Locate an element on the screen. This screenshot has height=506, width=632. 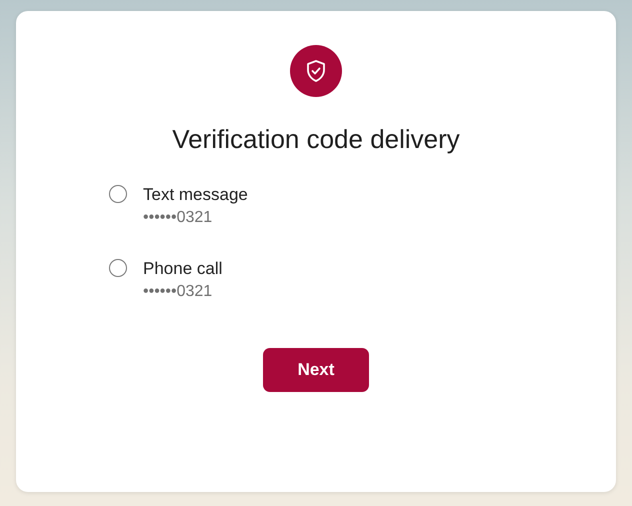
next-button: Next is located at coordinates (316, 370).